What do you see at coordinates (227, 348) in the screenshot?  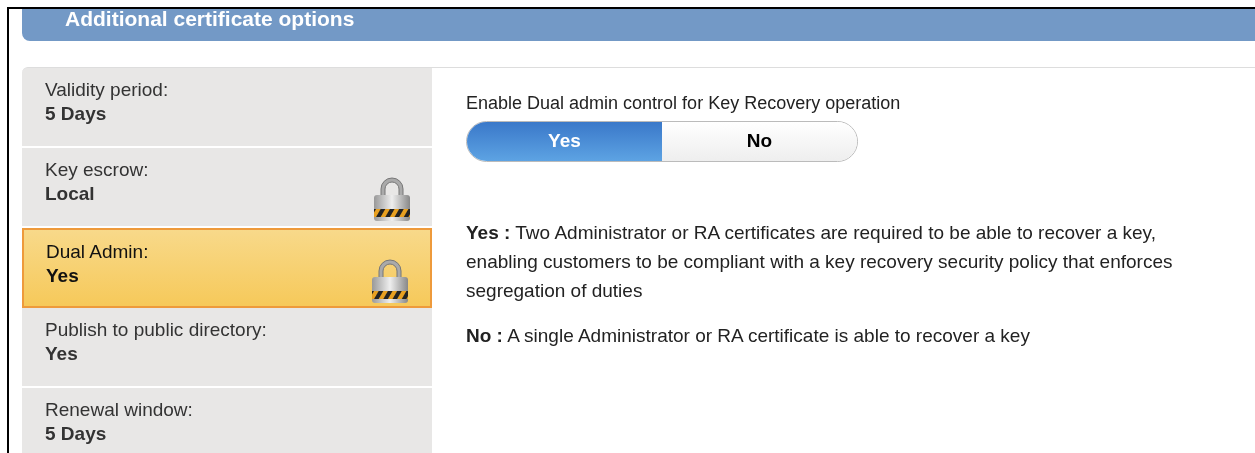 I see `sidebar-item: Publish to public directory: Yes` at bounding box center [227, 348].